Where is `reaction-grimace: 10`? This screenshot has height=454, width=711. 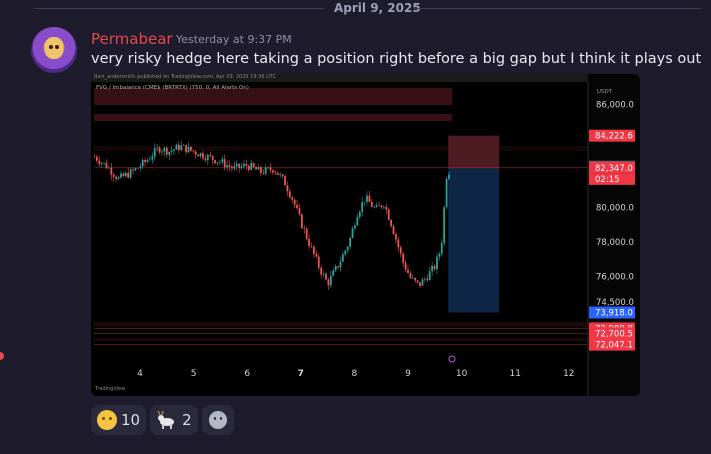
reaction-grimace: 10 is located at coordinates (119, 420).